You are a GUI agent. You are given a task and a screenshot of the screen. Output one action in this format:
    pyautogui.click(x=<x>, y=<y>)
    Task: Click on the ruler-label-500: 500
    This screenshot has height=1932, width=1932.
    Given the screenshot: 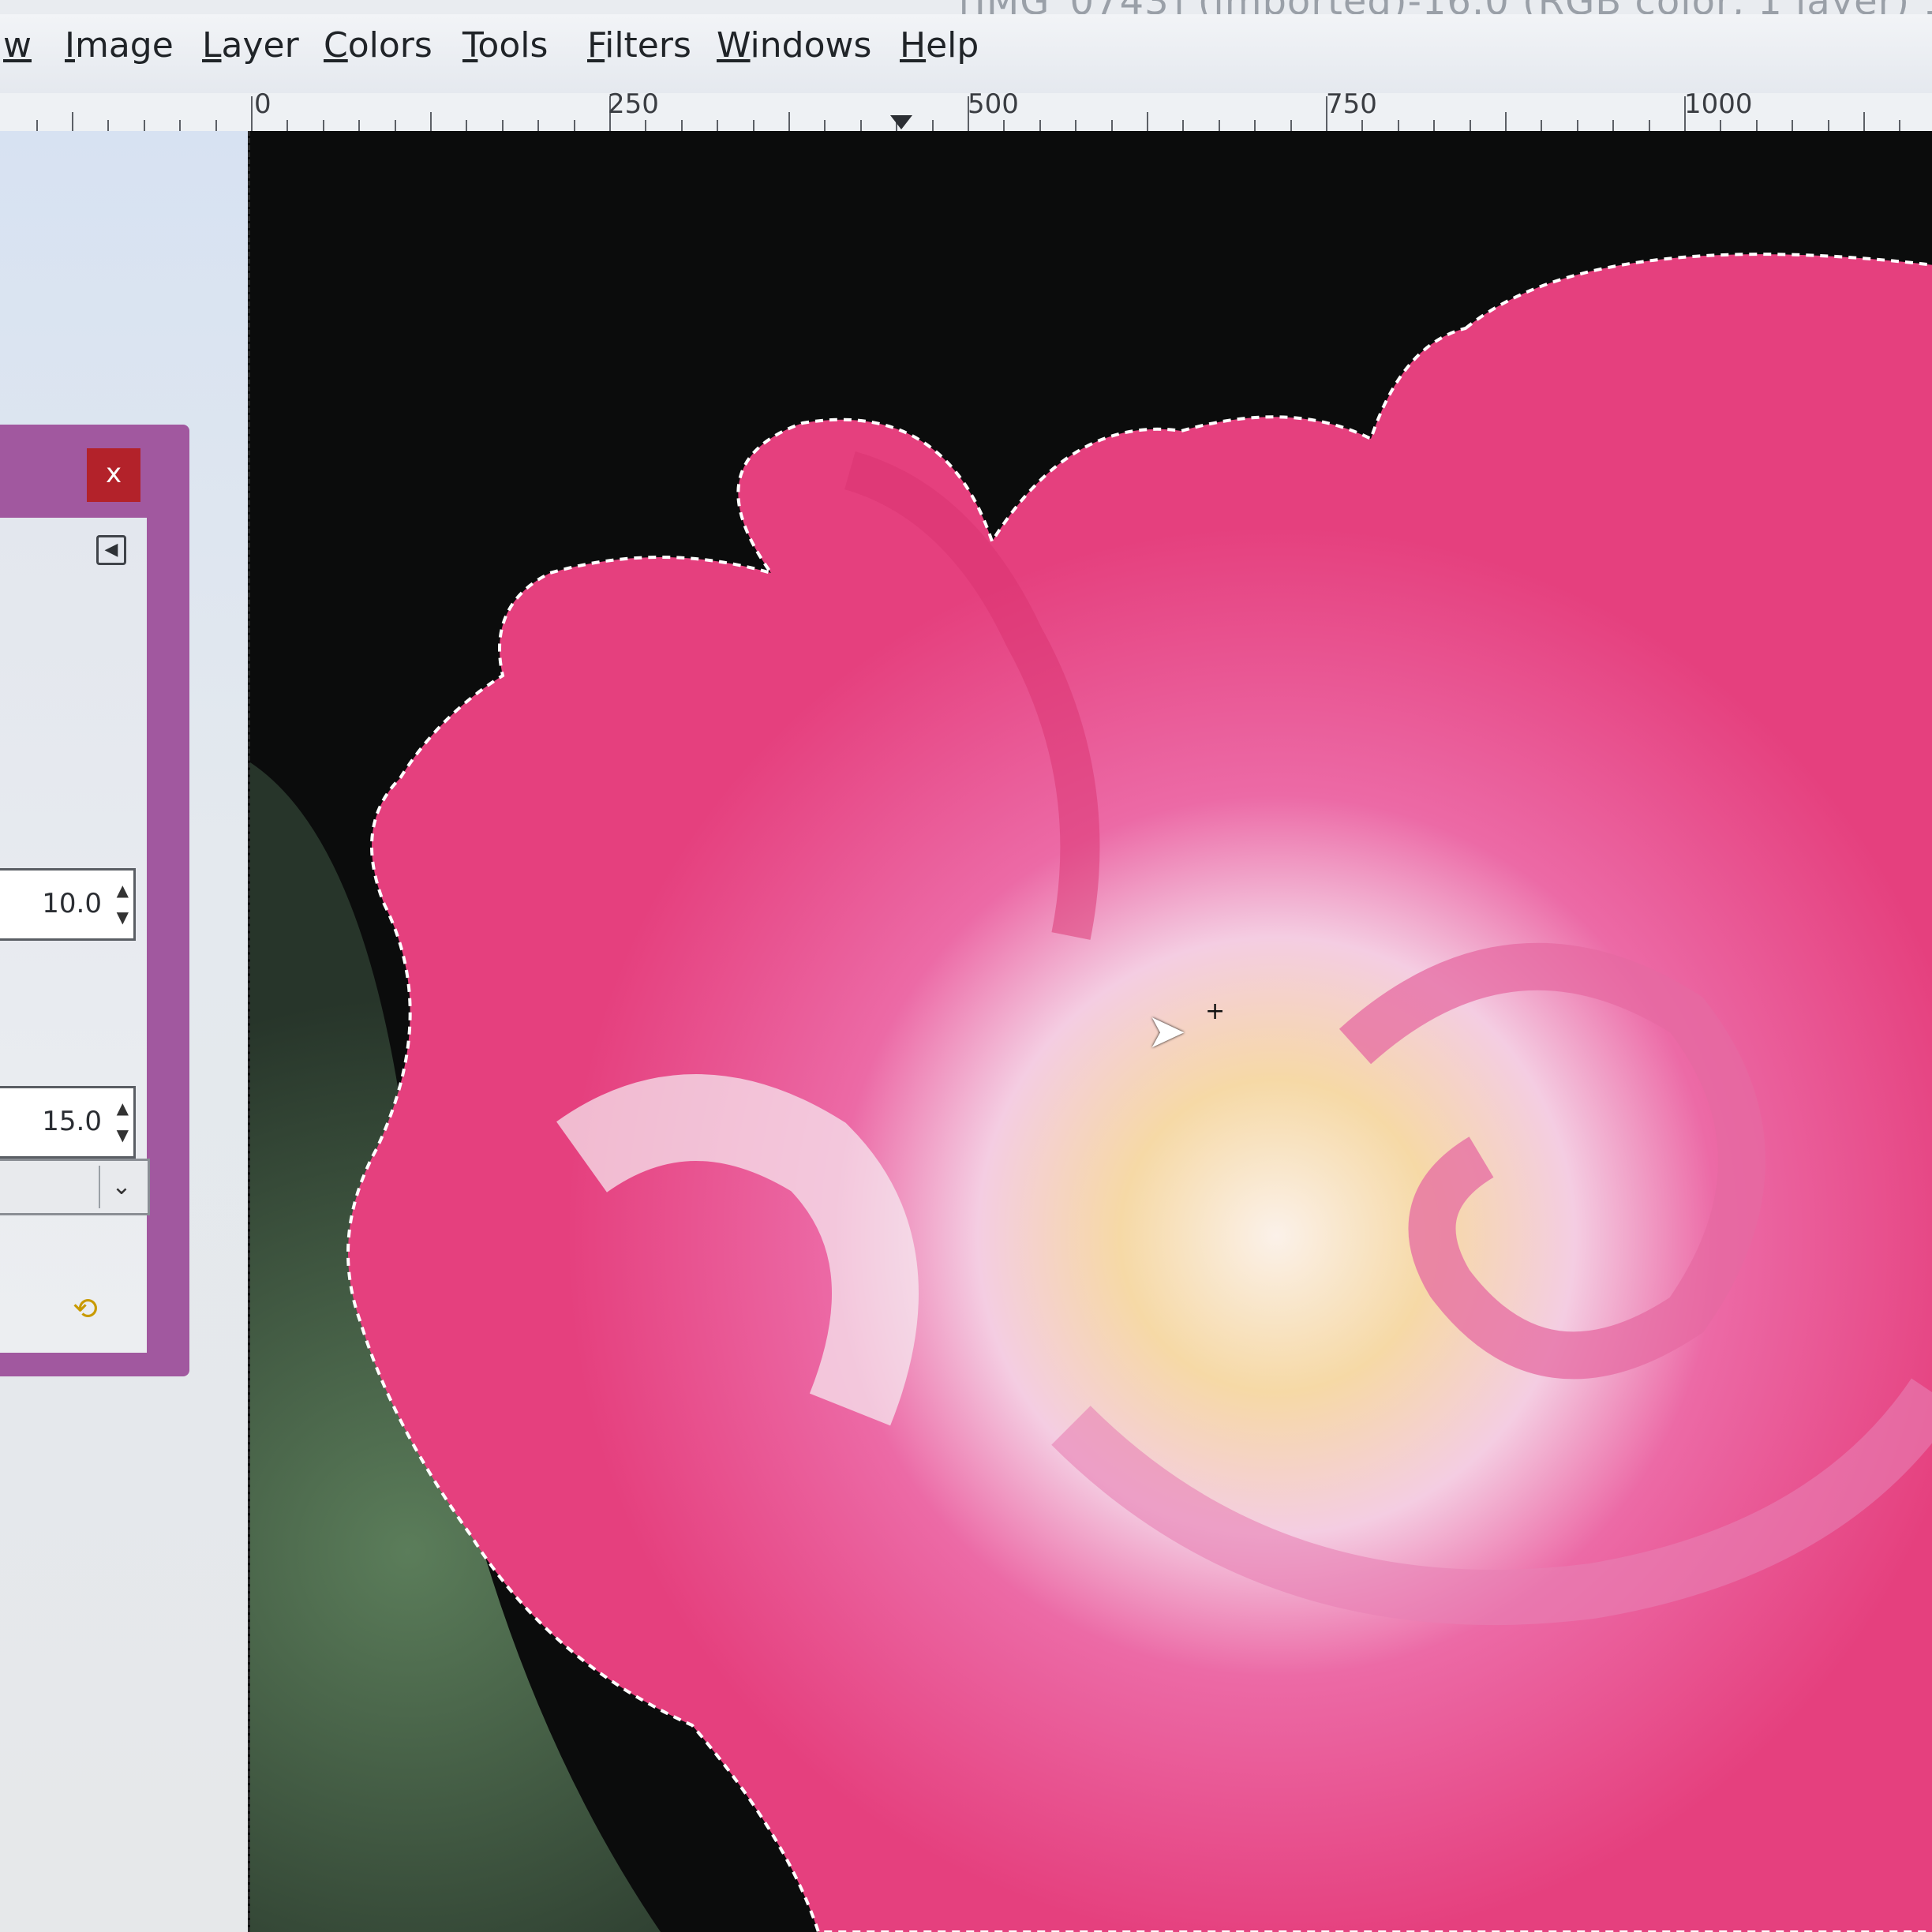 What is the action you would take?
    pyautogui.click(x=993, y=104)
    